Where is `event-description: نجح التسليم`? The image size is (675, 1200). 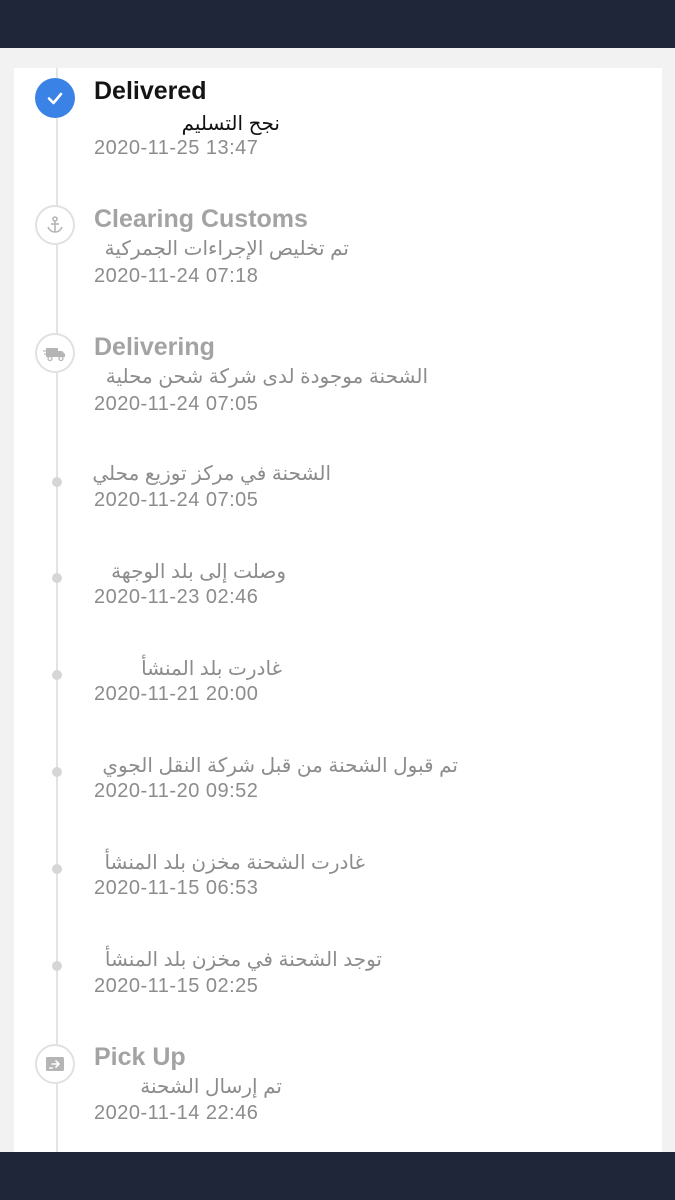
event-description: نجح التسليم is located at coordinates (230, 124).